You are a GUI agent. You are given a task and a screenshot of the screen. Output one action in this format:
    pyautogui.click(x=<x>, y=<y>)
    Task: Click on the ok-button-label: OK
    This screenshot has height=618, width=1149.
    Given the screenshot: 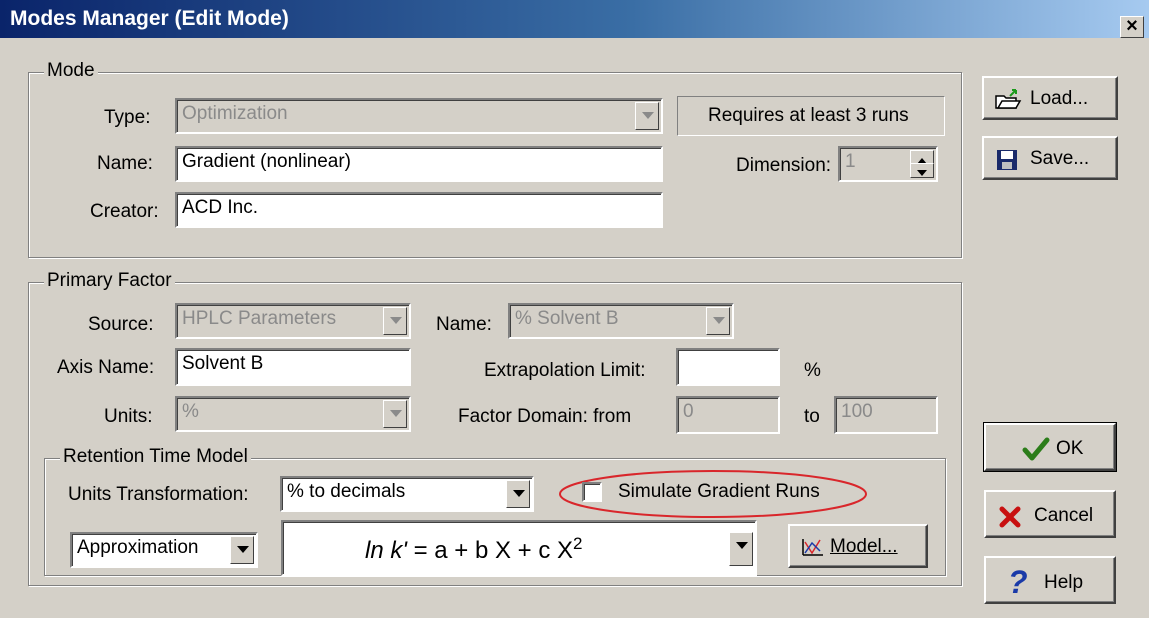 What is the action you would take?
    pyautogui.click(x=1070, y=448)
    